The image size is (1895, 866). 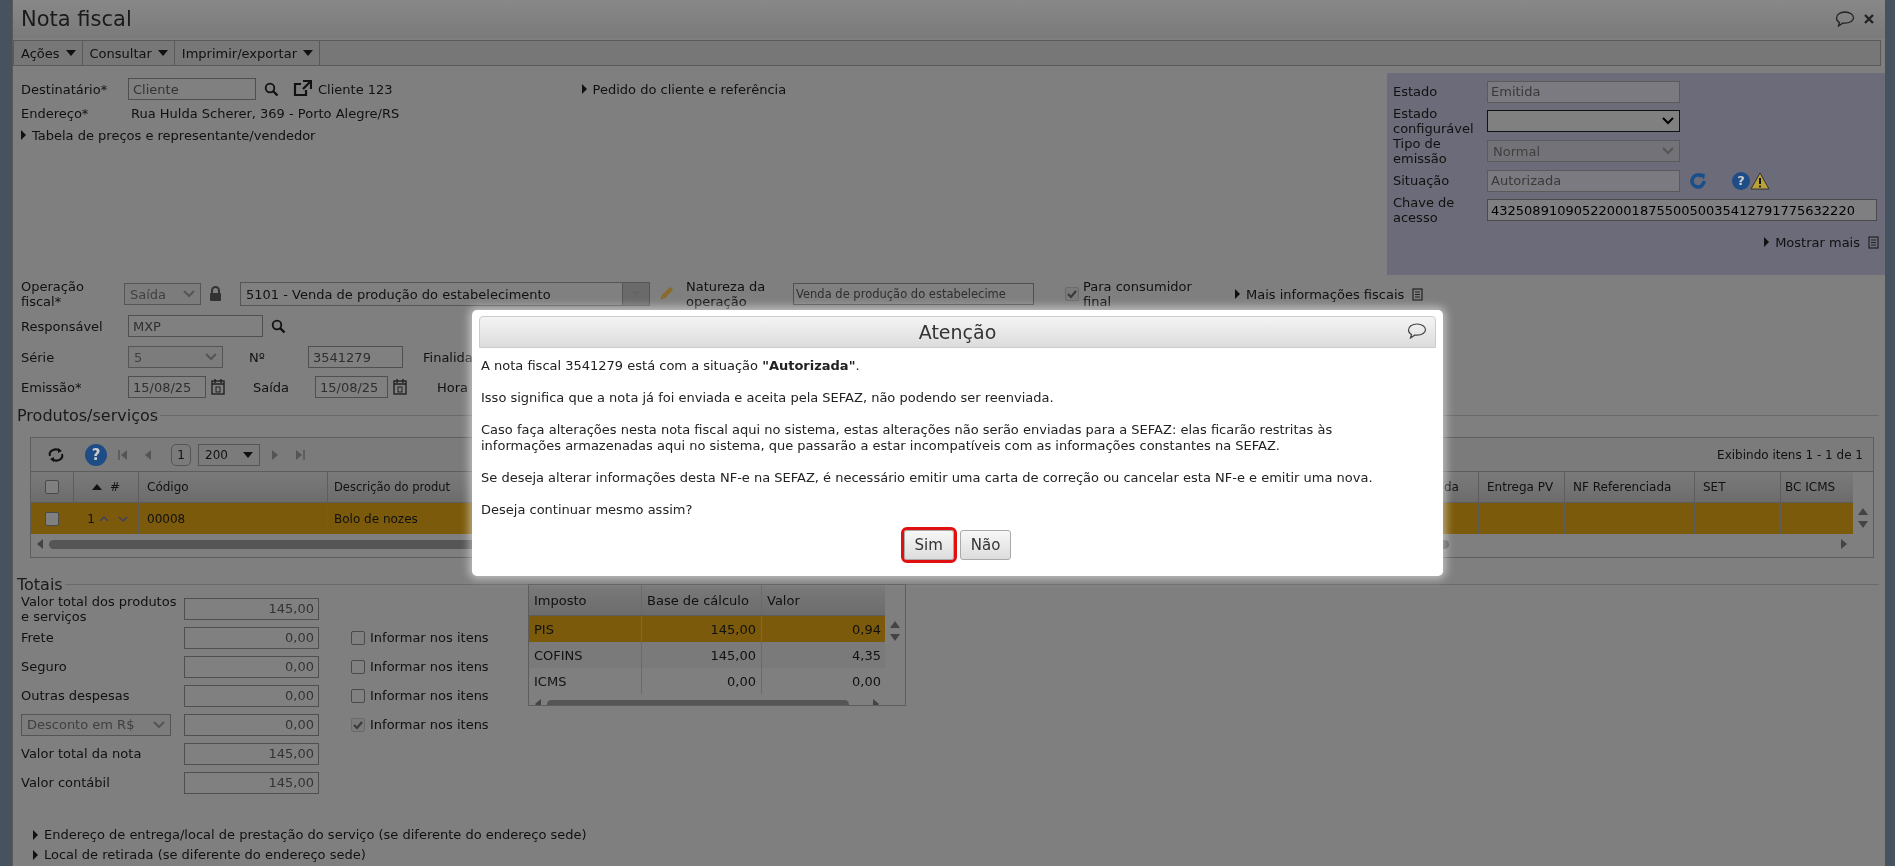 What do you see at coordinates (823, 600) in the screenshot?
I see `column-header: Valor` at bounding box center [823, 600].